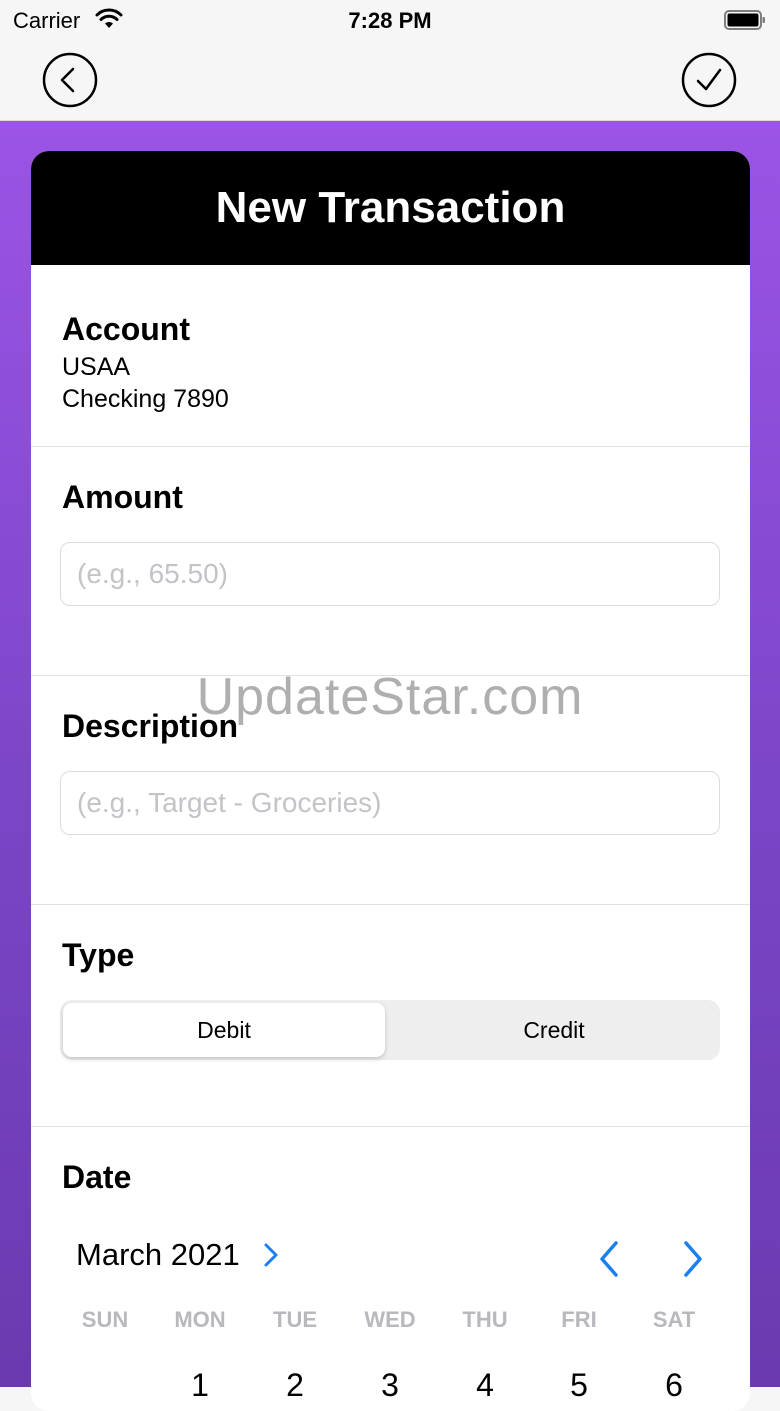  What do you see at coordinates (485, 1319) in the screenshot?
I see `weekday-thu: THU` at bounding box center [485, 1319].